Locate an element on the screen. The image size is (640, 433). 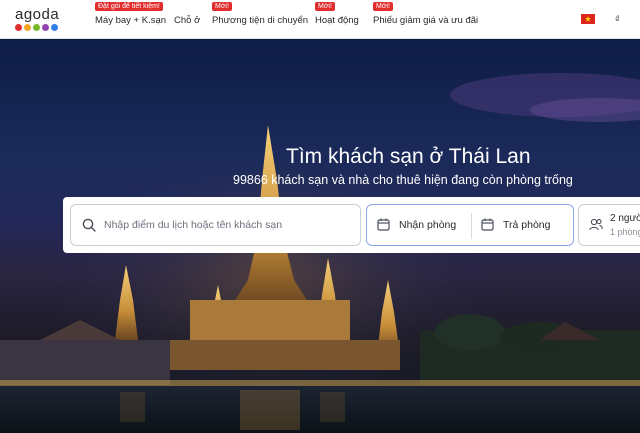
nav-item-flight-hotel: Máy bay + K.sạn is located at coordinates (130, 20).